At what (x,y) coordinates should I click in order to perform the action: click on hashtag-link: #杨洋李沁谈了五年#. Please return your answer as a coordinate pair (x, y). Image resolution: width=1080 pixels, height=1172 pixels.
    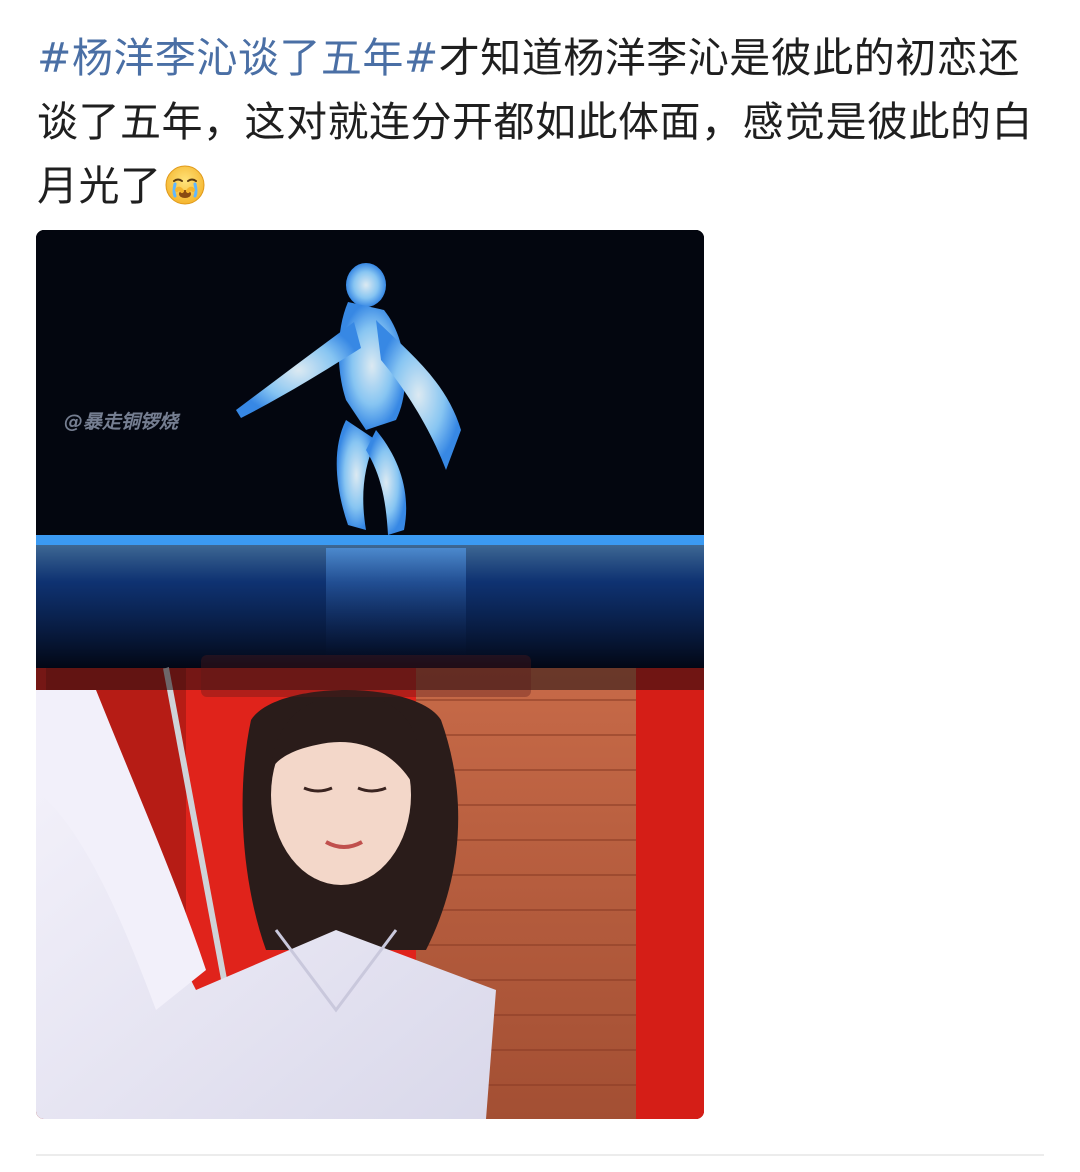
    Looking at the image, I should click on (238, 58).